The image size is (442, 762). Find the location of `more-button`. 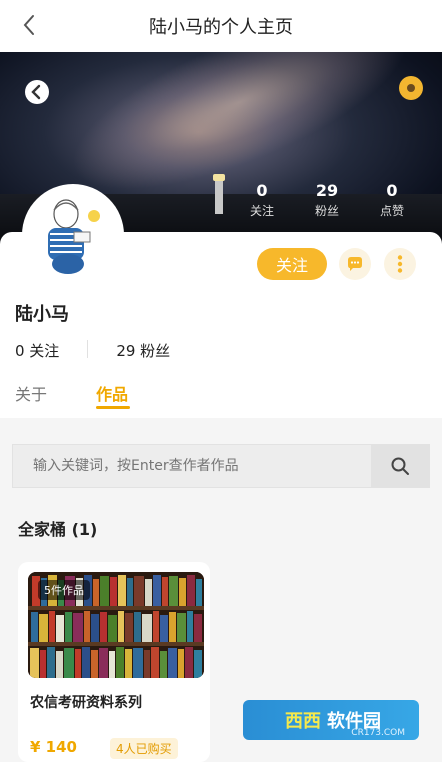

more-button is located at coordinates (400, 264).